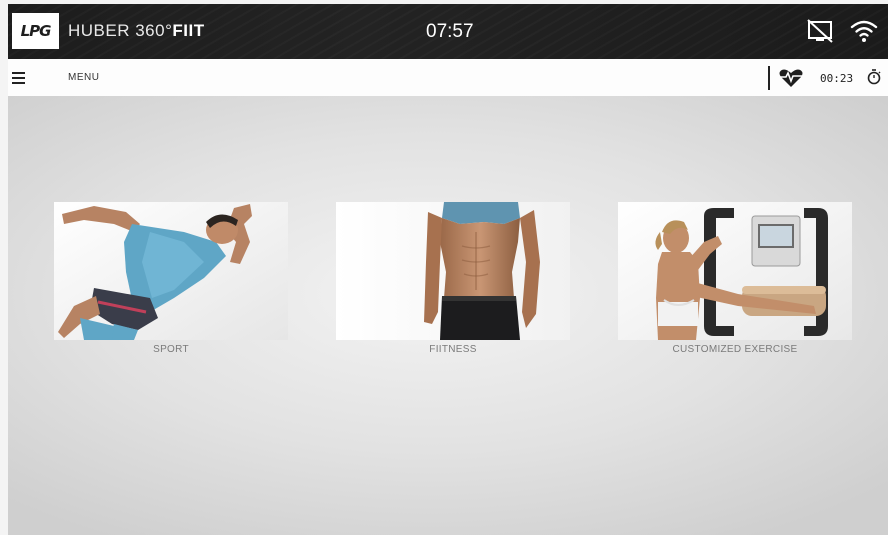 The width and height of the screenshot is (888, 535). What do you see at coordinates (188, 30) in the screenshot?
I see `brand-suffix: FIIT` at bounding box center [188, 30].